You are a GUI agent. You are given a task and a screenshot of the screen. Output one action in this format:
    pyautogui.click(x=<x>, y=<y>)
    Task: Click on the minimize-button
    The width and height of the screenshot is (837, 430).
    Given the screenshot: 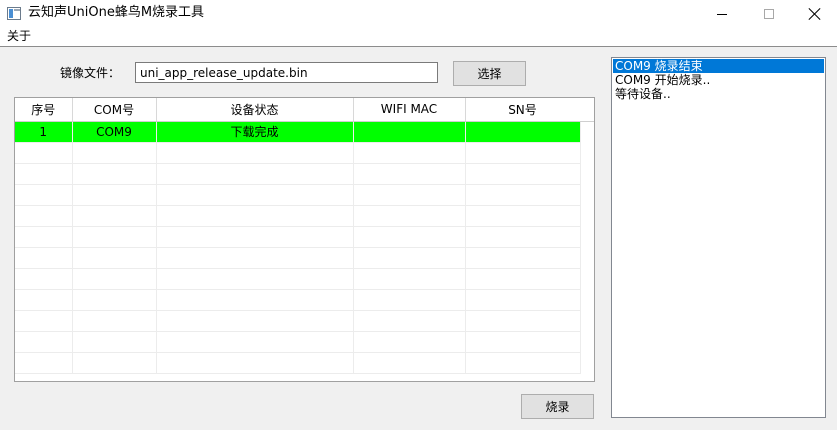 What is the action you would take?
    pyautogui.click(x=722, y=14)
    